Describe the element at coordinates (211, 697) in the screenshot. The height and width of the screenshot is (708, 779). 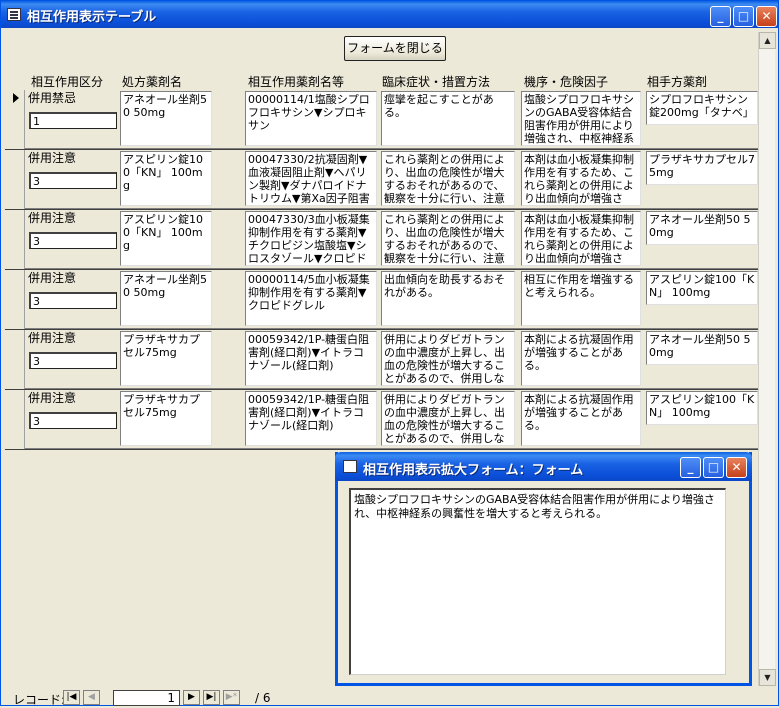
I see `last-record-icon: ▶|` at that location.